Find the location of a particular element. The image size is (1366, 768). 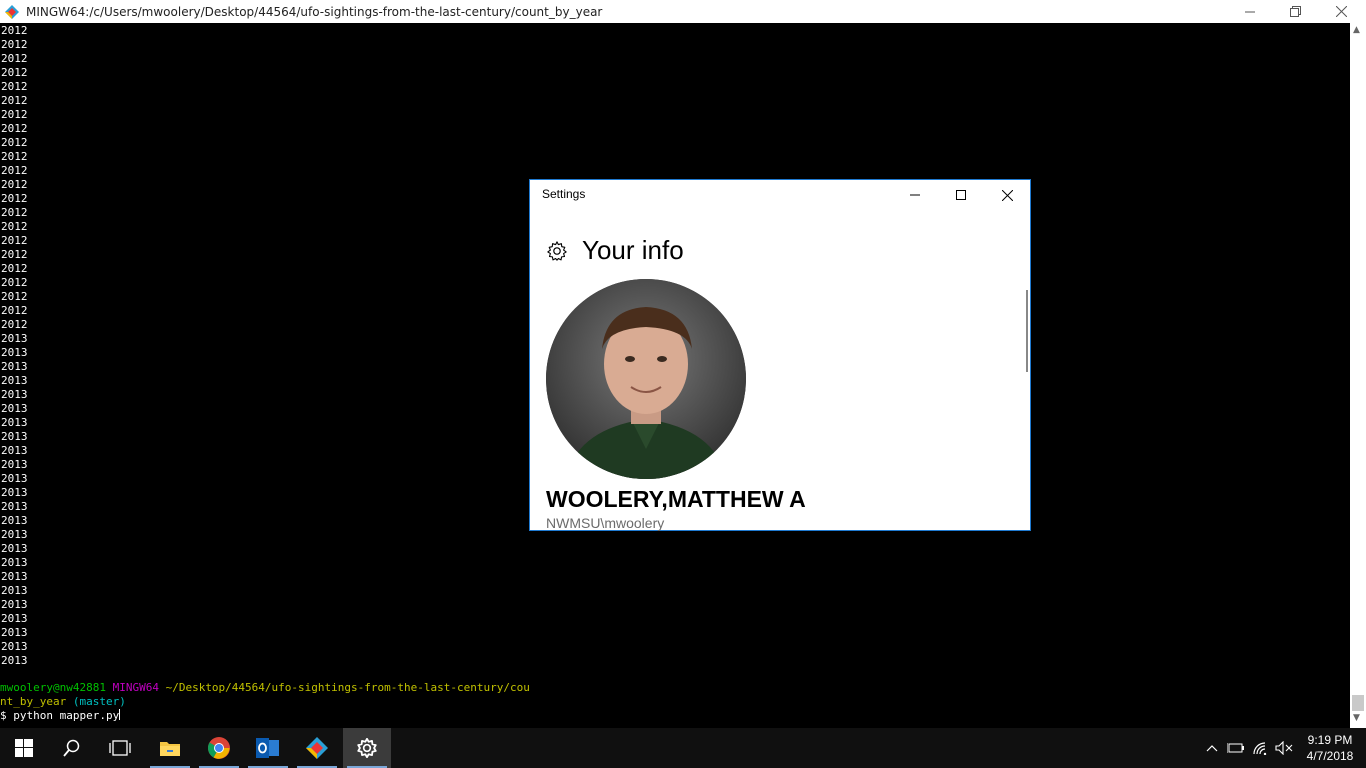

network-button is located at coordinates (1260, 748).